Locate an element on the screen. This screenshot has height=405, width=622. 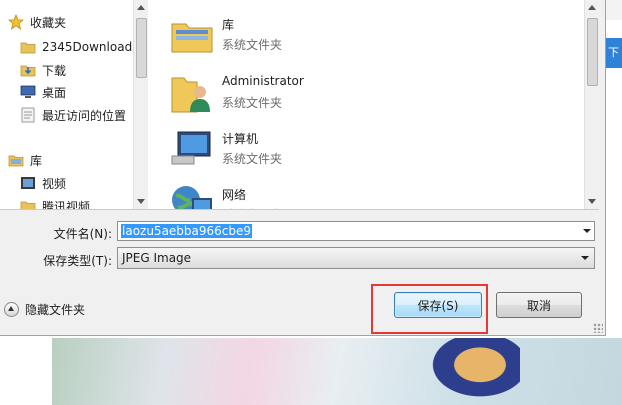
list-item-network: 网络 系统文件夹 is located at coordinates (360, 193).